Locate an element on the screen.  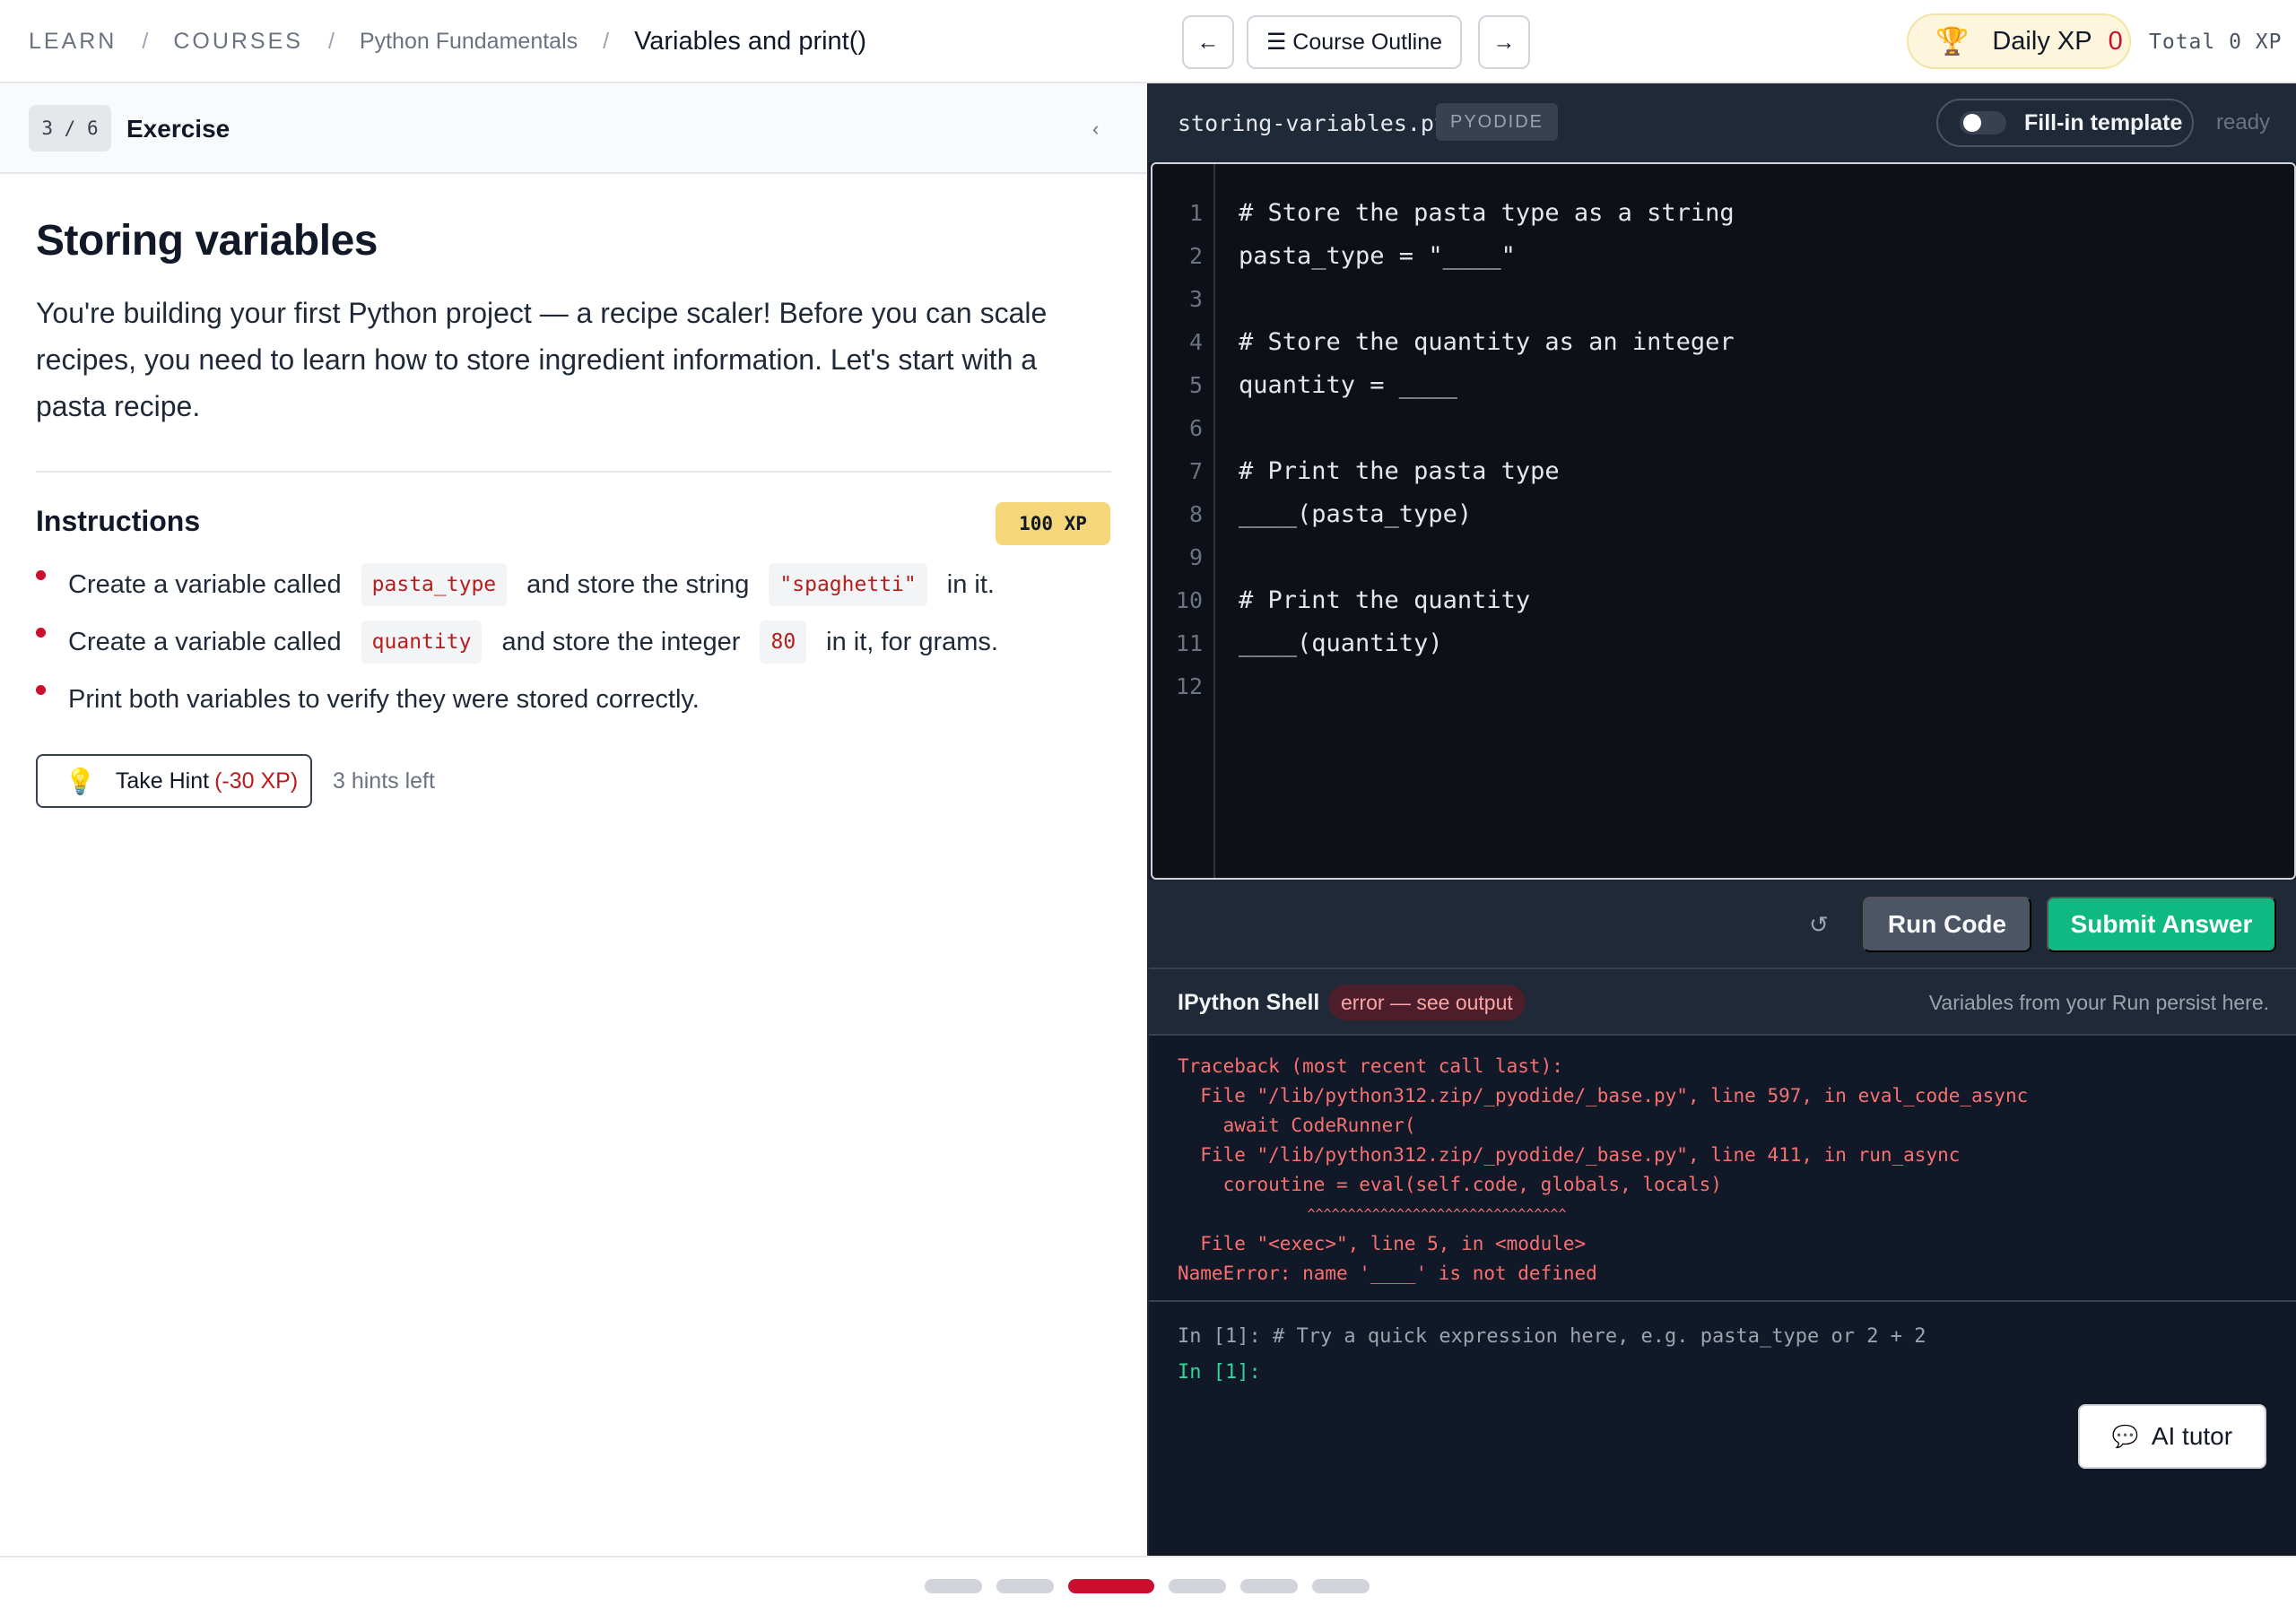
inline-code: "spaghetti" is located at coordinates (848, 584).